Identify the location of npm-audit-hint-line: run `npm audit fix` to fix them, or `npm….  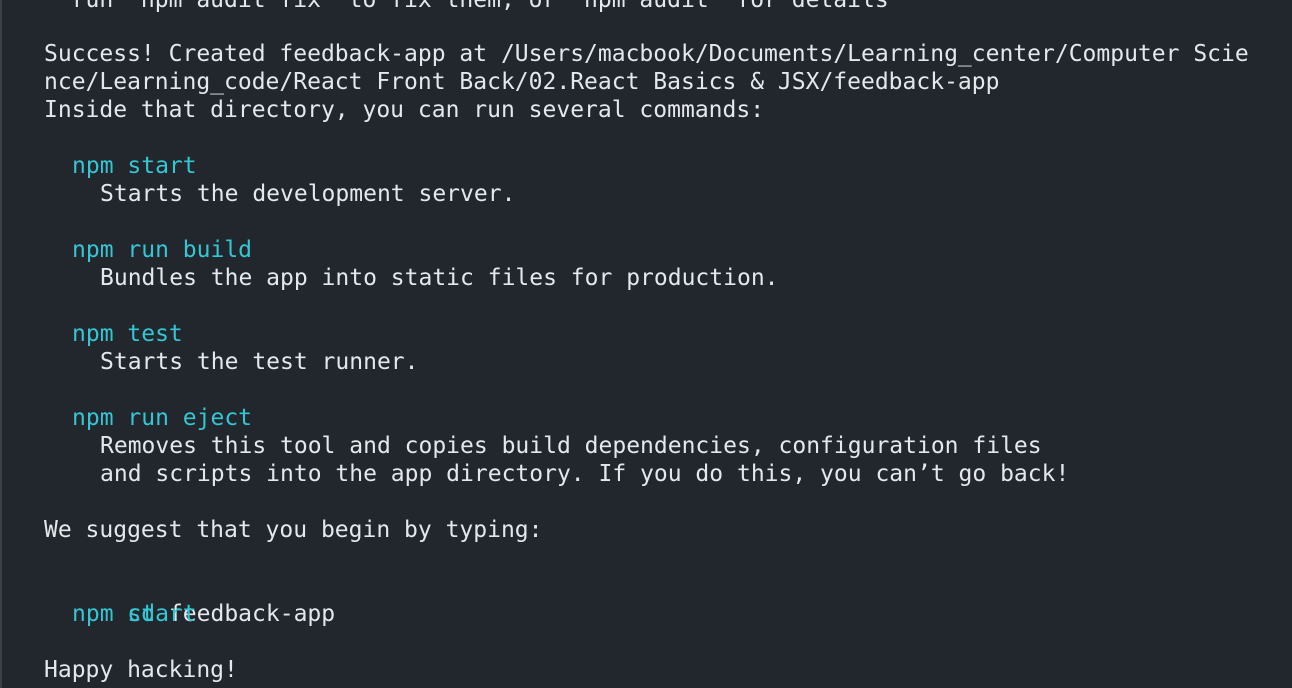
(466, 6).